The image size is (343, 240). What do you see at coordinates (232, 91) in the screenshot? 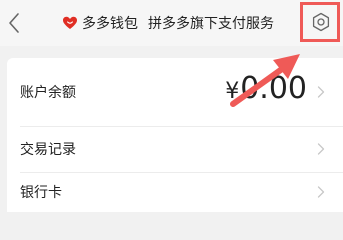
I see `currency-symbol: ¥` at bounding box center [232, 91].